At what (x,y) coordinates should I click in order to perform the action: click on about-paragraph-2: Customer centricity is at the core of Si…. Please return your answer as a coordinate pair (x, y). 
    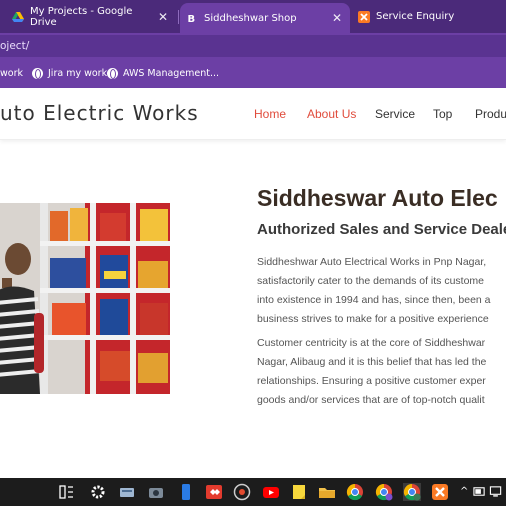
    Looking at the image, I should click on (381, 372).